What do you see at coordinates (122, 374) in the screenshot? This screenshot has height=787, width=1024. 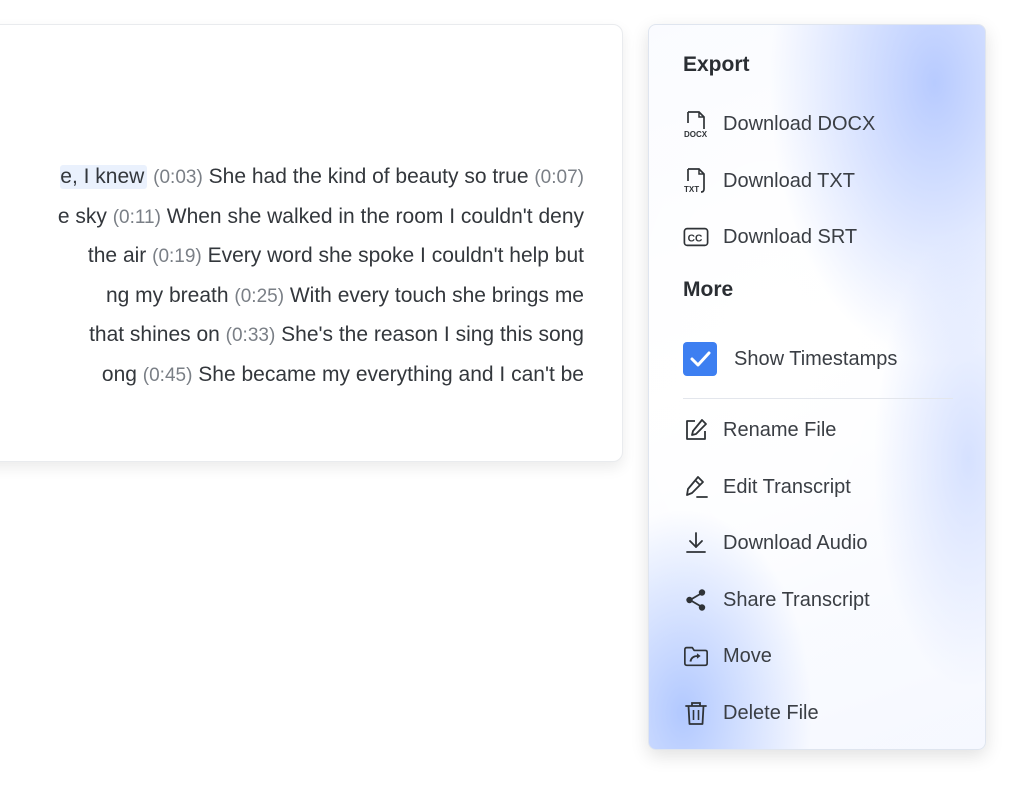 I see `transcript-text: ong` at bounding box center [122, 374].